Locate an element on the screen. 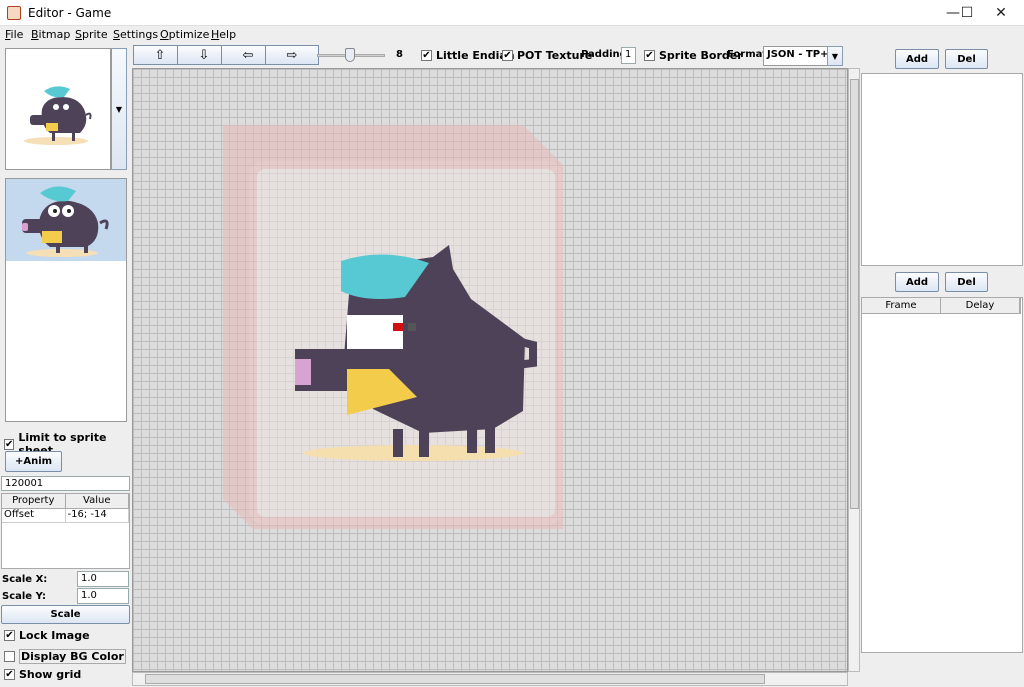 This screenshot has width=1024, height=687. horizontal-scroll-thumb is located at coordinates (455, 679).